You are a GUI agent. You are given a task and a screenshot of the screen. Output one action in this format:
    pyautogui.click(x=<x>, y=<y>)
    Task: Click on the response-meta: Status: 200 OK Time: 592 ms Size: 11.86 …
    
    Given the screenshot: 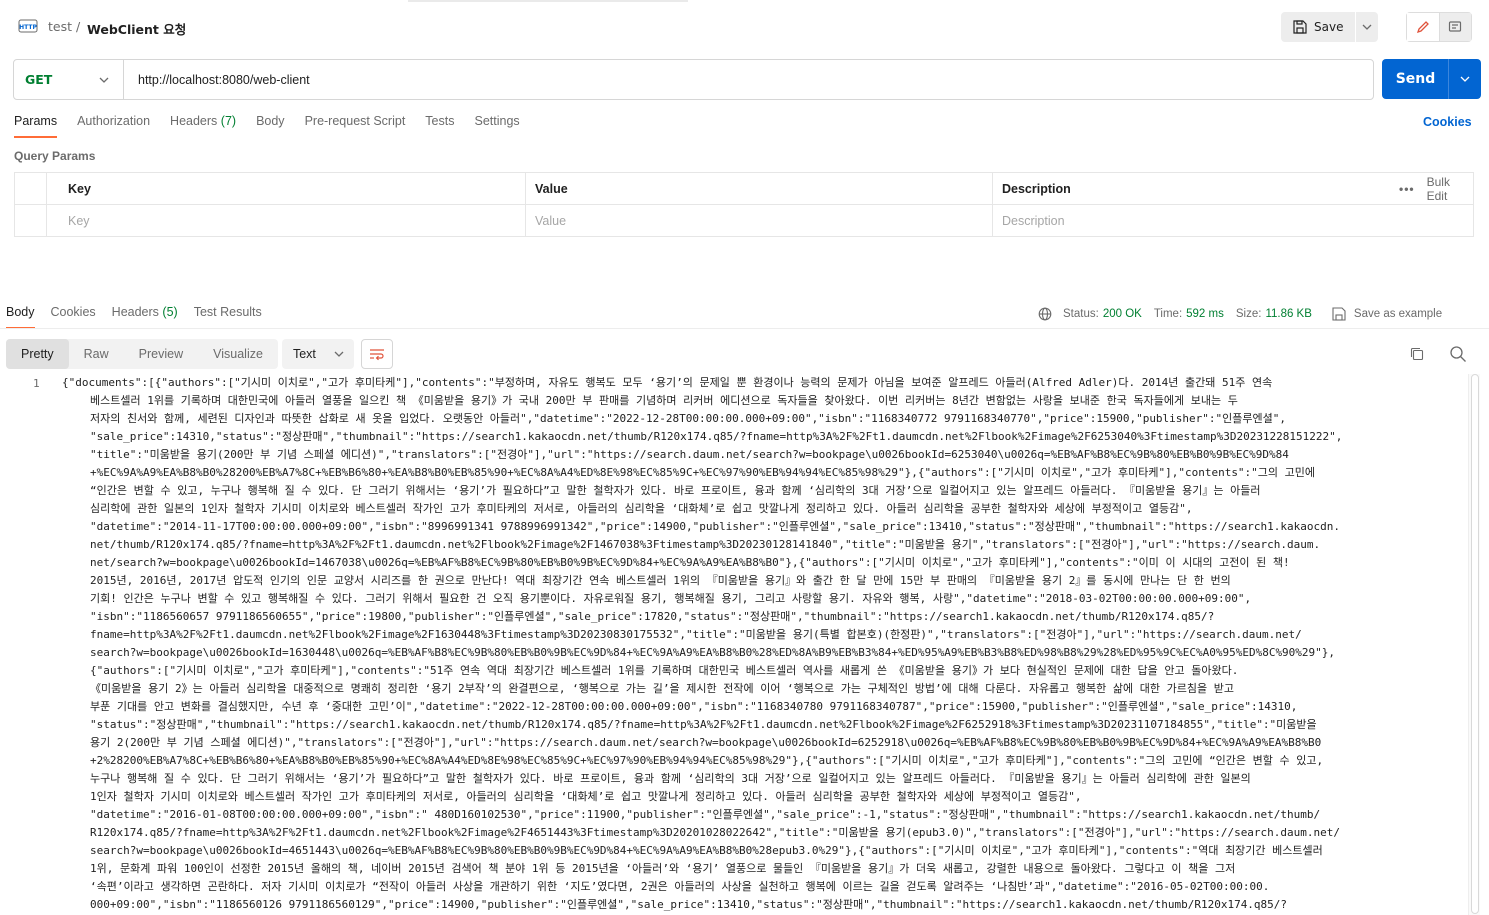 What is the action you would take?
    pyautogui.click(x=1240, y=314)
    